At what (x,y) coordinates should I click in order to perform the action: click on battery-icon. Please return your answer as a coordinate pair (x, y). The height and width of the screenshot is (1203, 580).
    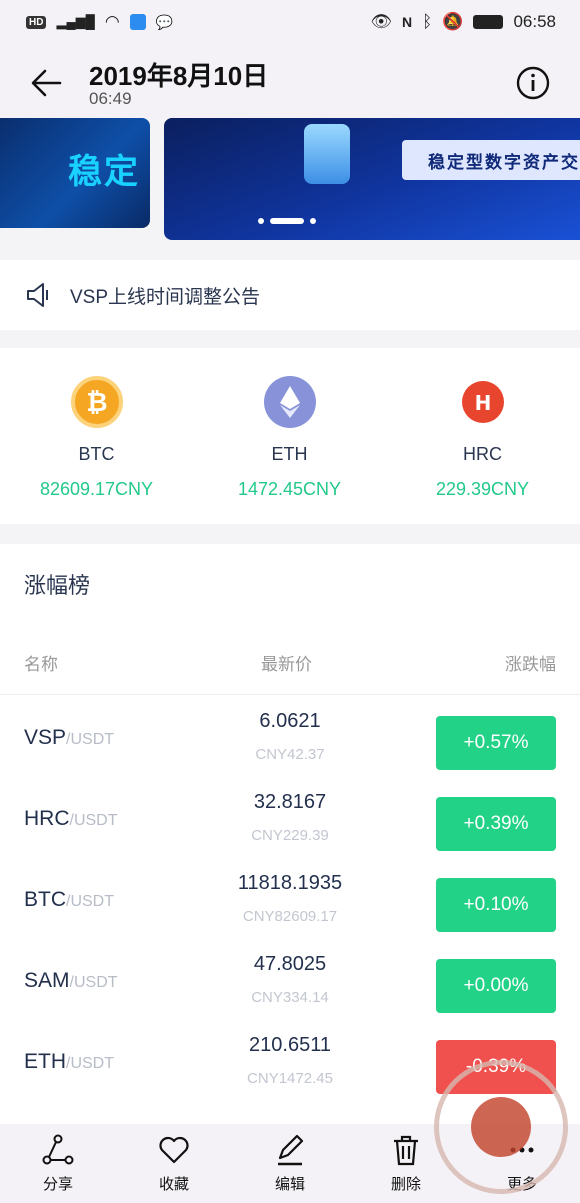
    Looking at the image, I should click on (488, 22).